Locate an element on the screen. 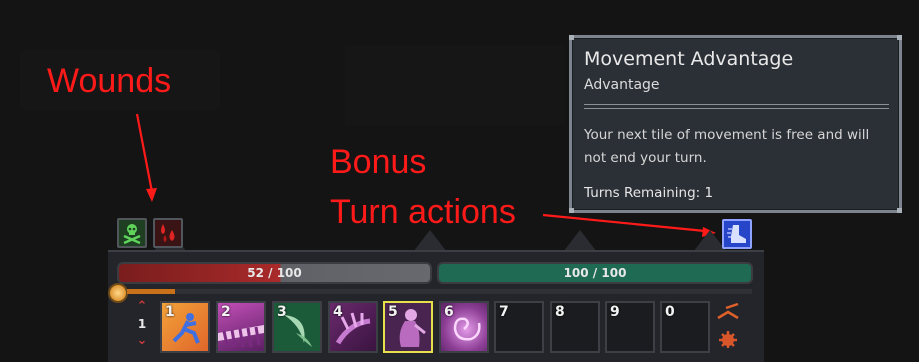  slot-key: 3 is located at coordinates (282, 312).